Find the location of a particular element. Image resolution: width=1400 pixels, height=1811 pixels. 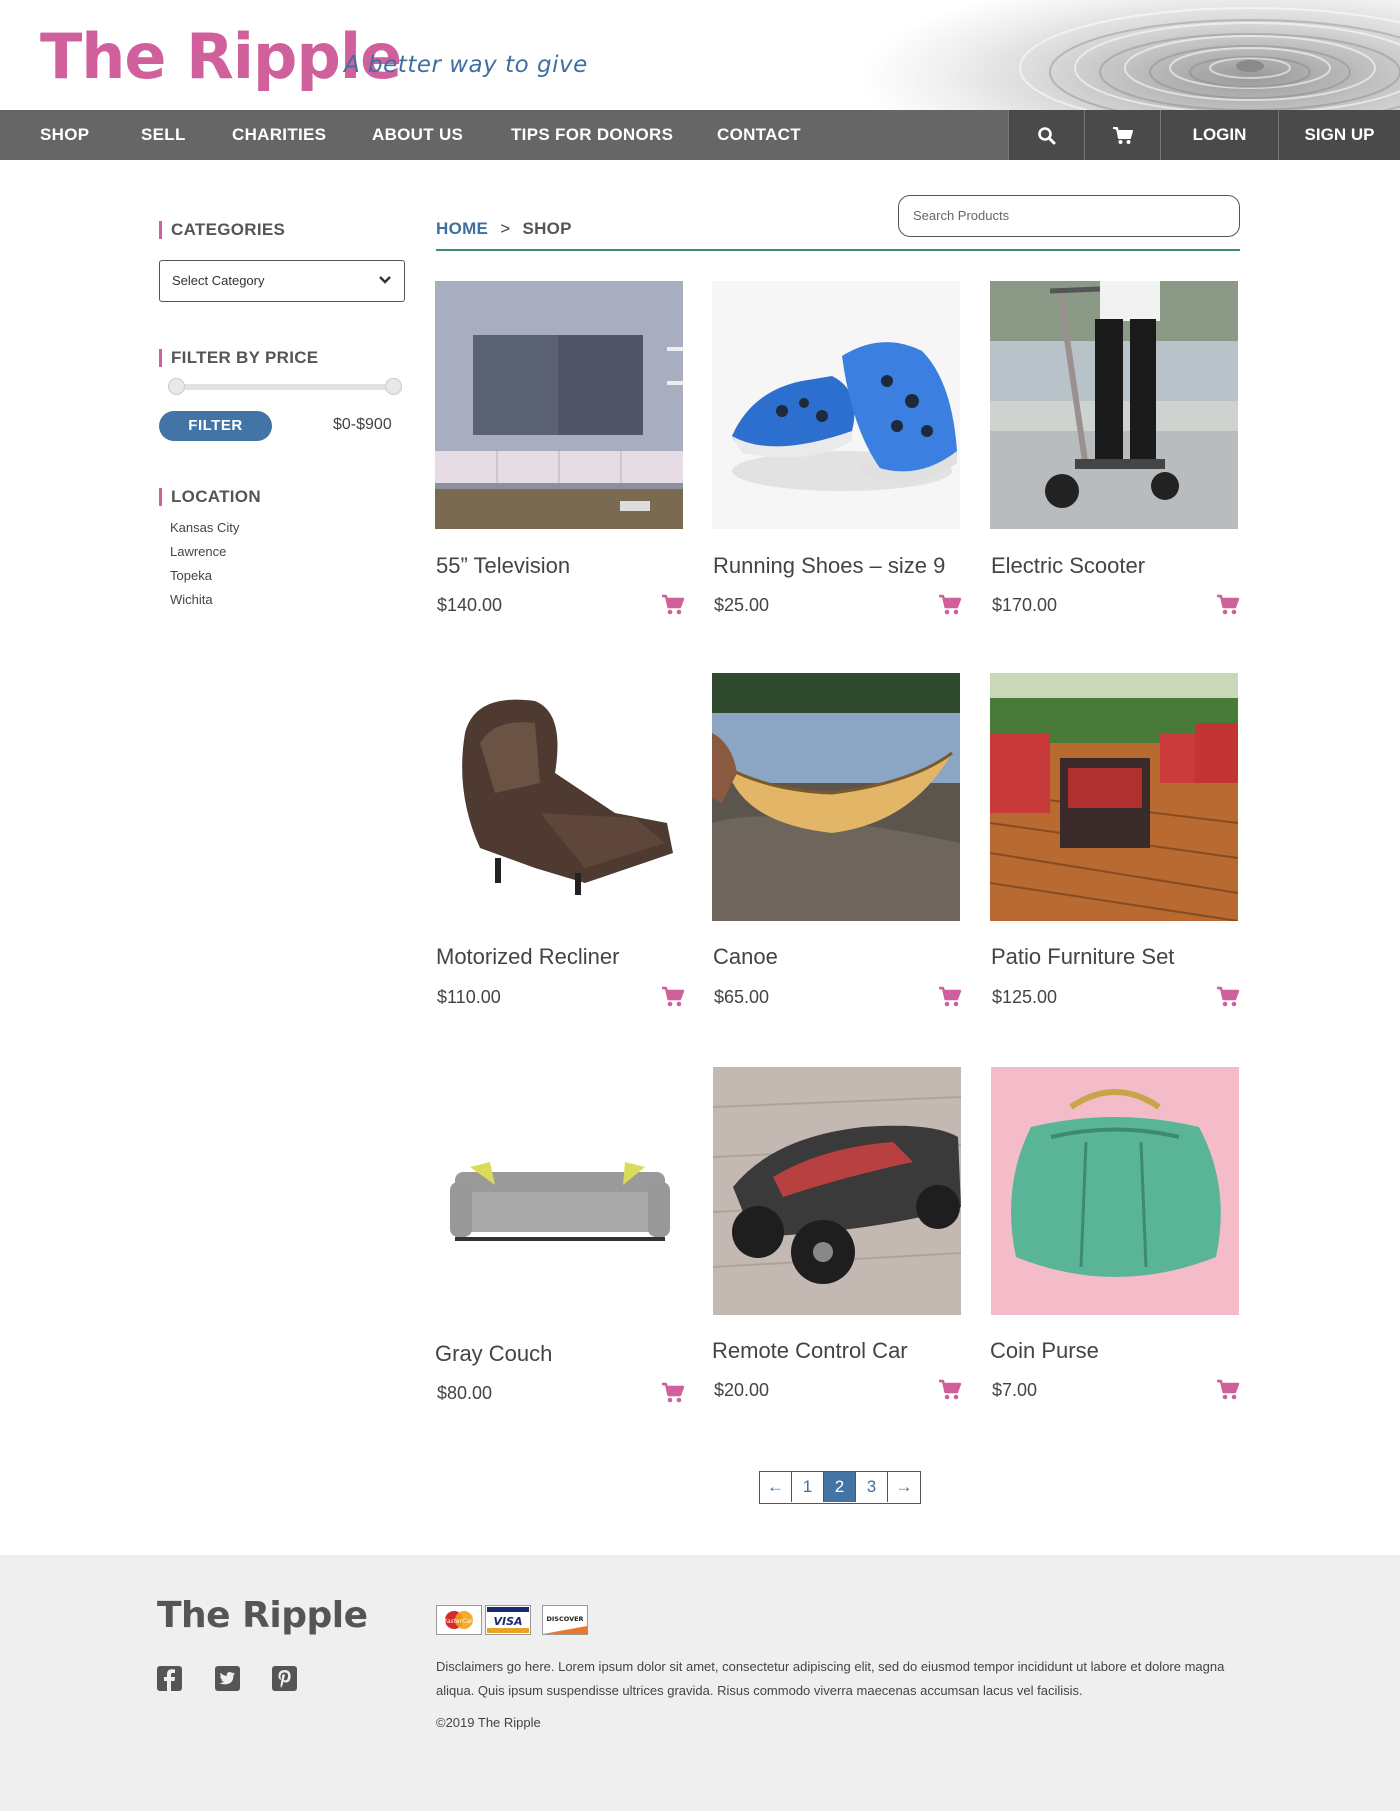

cart-icon is located at coordinates (1122, 135).